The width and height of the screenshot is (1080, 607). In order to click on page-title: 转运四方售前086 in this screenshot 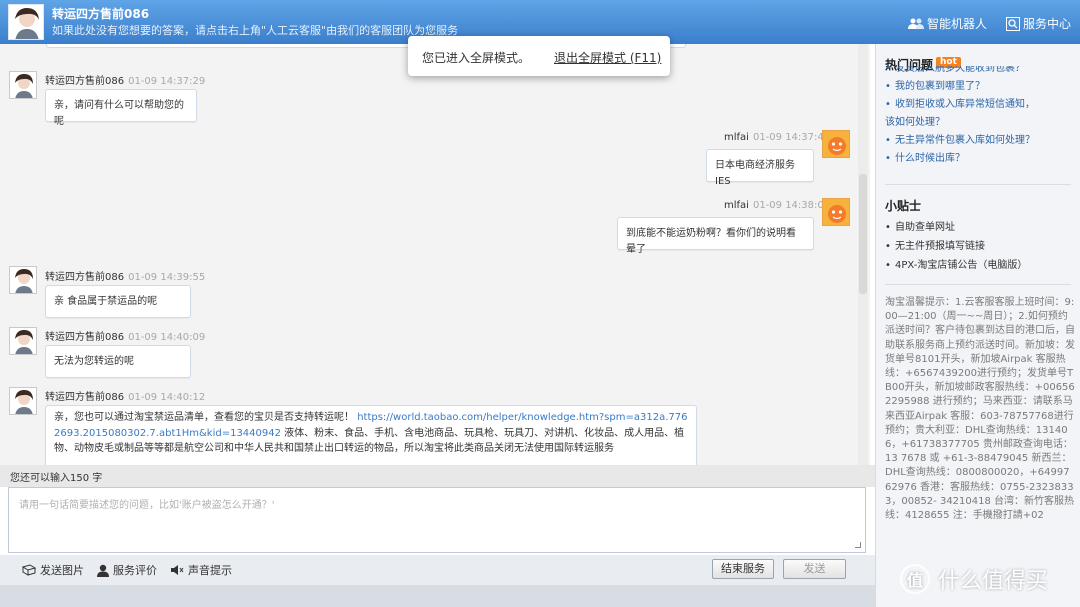, I will do `click(101, 14)`.